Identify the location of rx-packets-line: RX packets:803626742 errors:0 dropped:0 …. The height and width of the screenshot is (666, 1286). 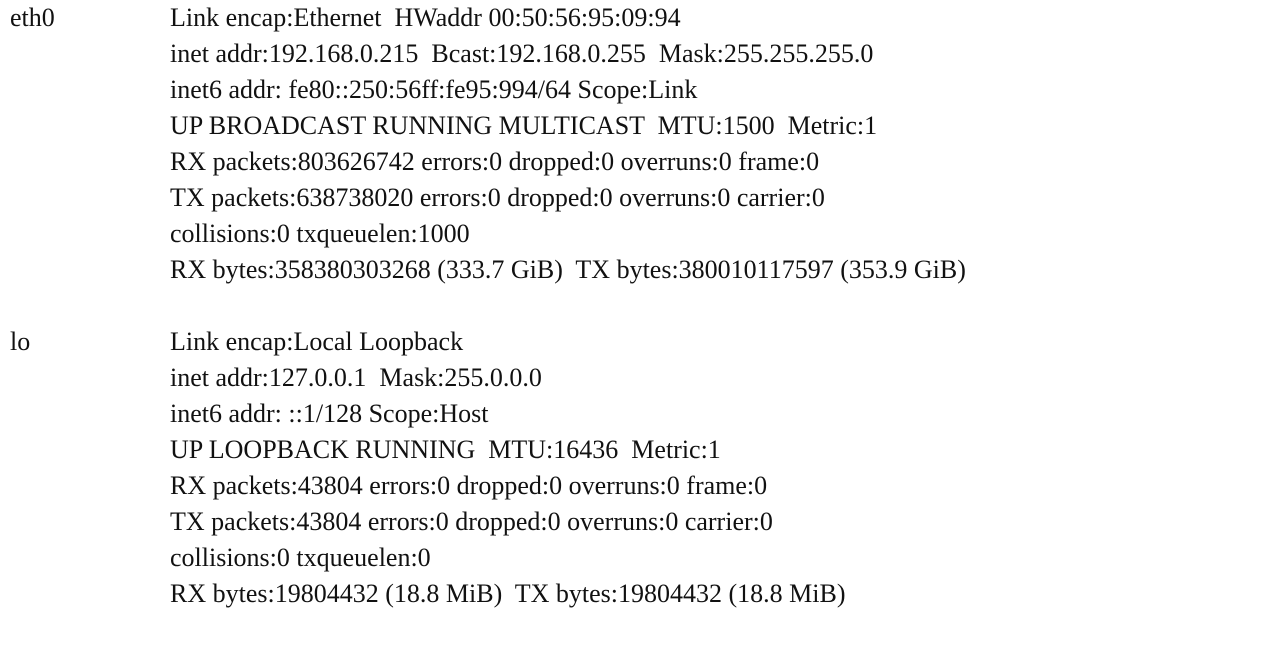
(495, 161).